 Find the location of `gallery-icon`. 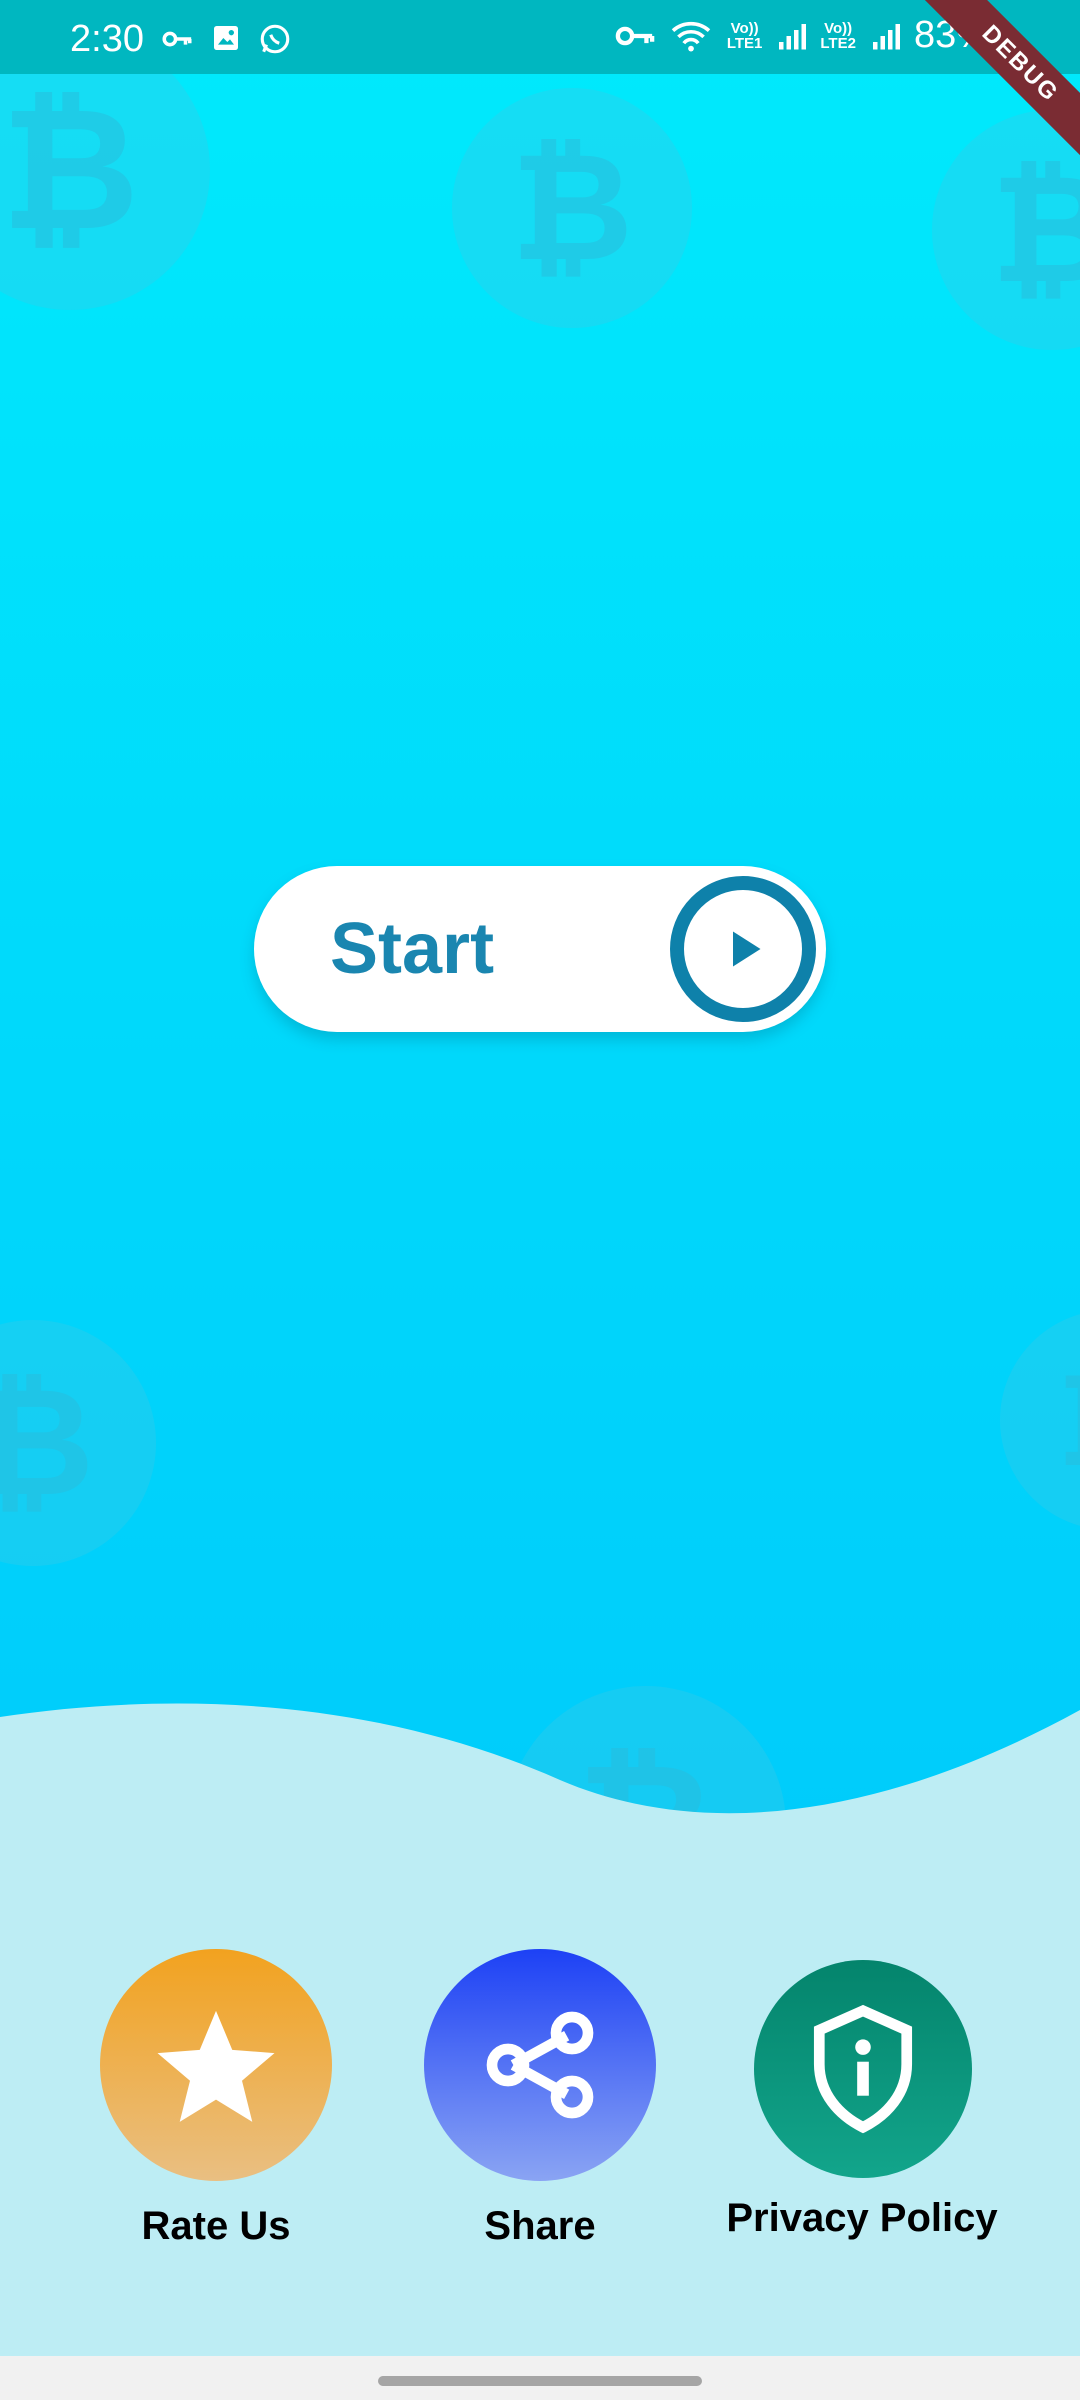

gallery-icon is located at coordinates (226, 38).